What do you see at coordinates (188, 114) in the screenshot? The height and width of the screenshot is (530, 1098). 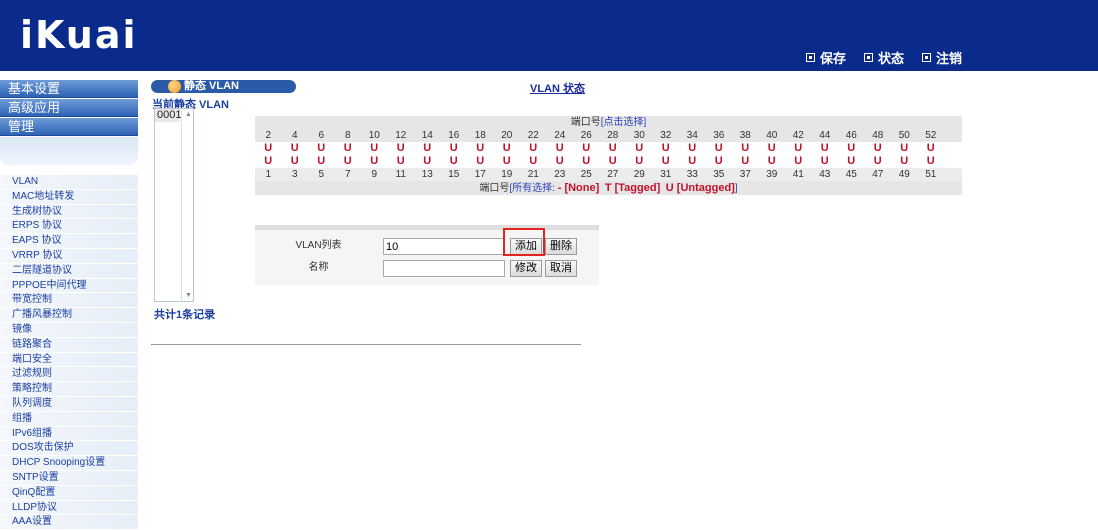 I see `scroll-up-icon: ▲` at bounding box center [188, 114].